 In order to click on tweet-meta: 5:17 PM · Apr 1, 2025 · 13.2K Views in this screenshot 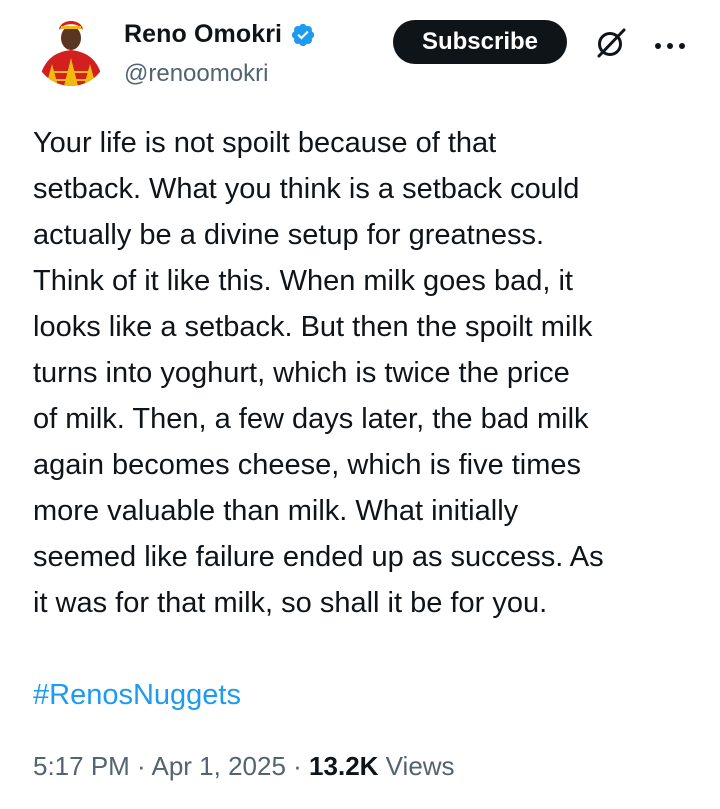, I will do `click(244, 766)`.